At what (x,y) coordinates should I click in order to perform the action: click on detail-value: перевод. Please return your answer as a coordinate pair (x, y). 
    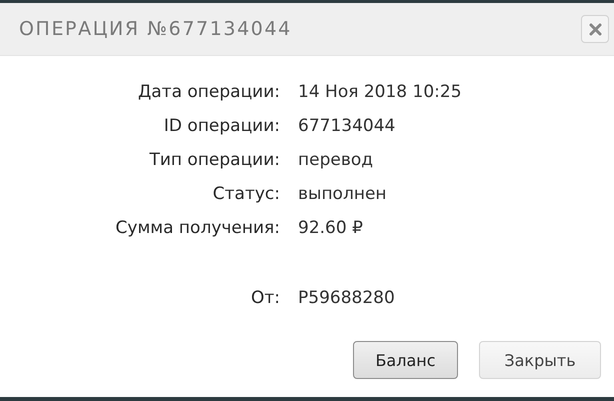
    Looking at the image, I should click on (336, 160).